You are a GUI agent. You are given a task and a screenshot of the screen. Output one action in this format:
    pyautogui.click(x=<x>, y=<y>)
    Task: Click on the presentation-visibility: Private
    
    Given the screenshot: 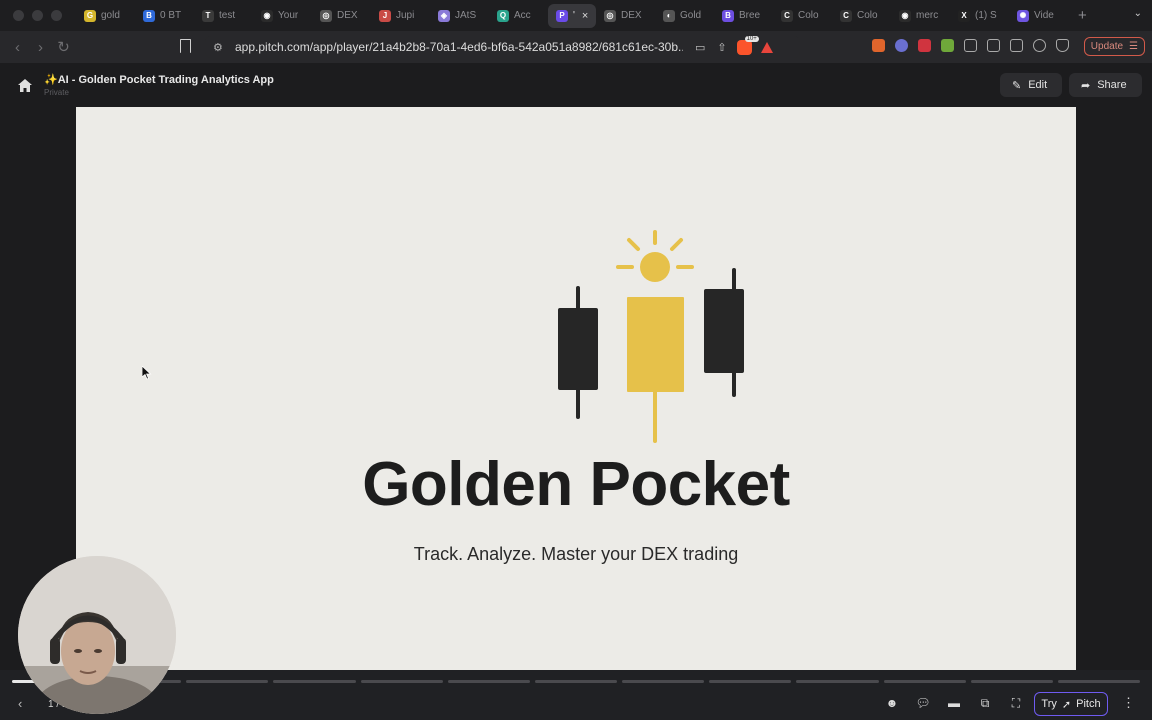 What is the action you would take?
    pyautogui.click(x=56, y=92)
    